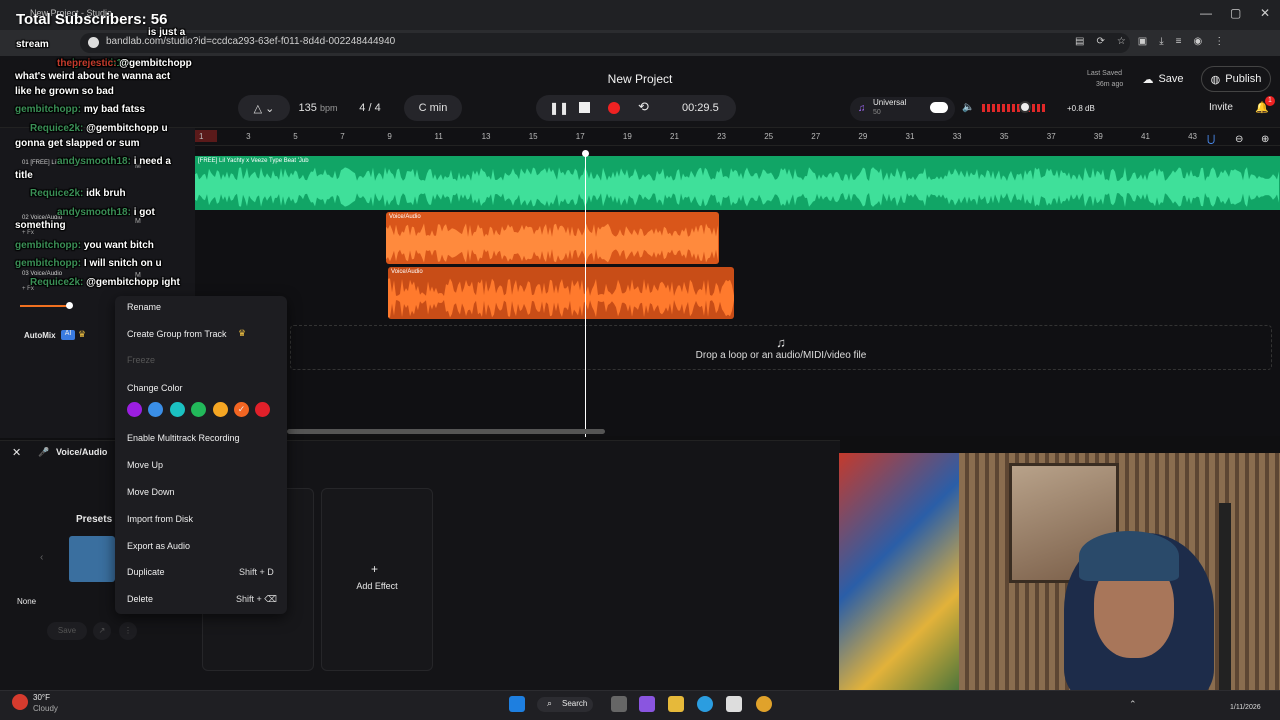 This screenshot has height=720, width=1280. I want to click on chat-username: andysmooth18:, so click(94, 161).